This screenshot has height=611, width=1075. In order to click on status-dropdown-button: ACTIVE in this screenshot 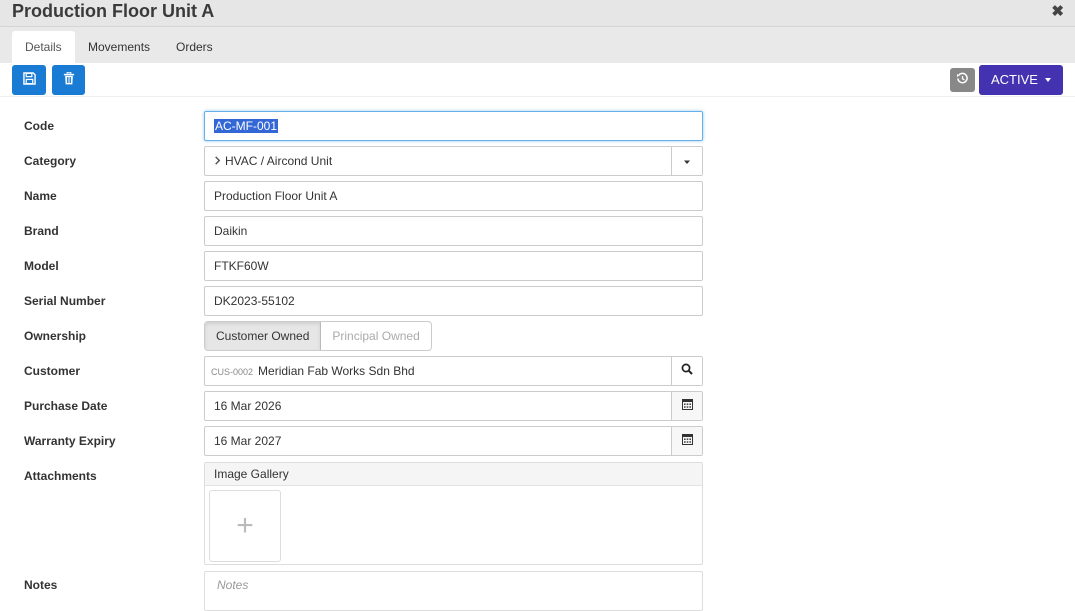, I will do `click(1021, 80)`.